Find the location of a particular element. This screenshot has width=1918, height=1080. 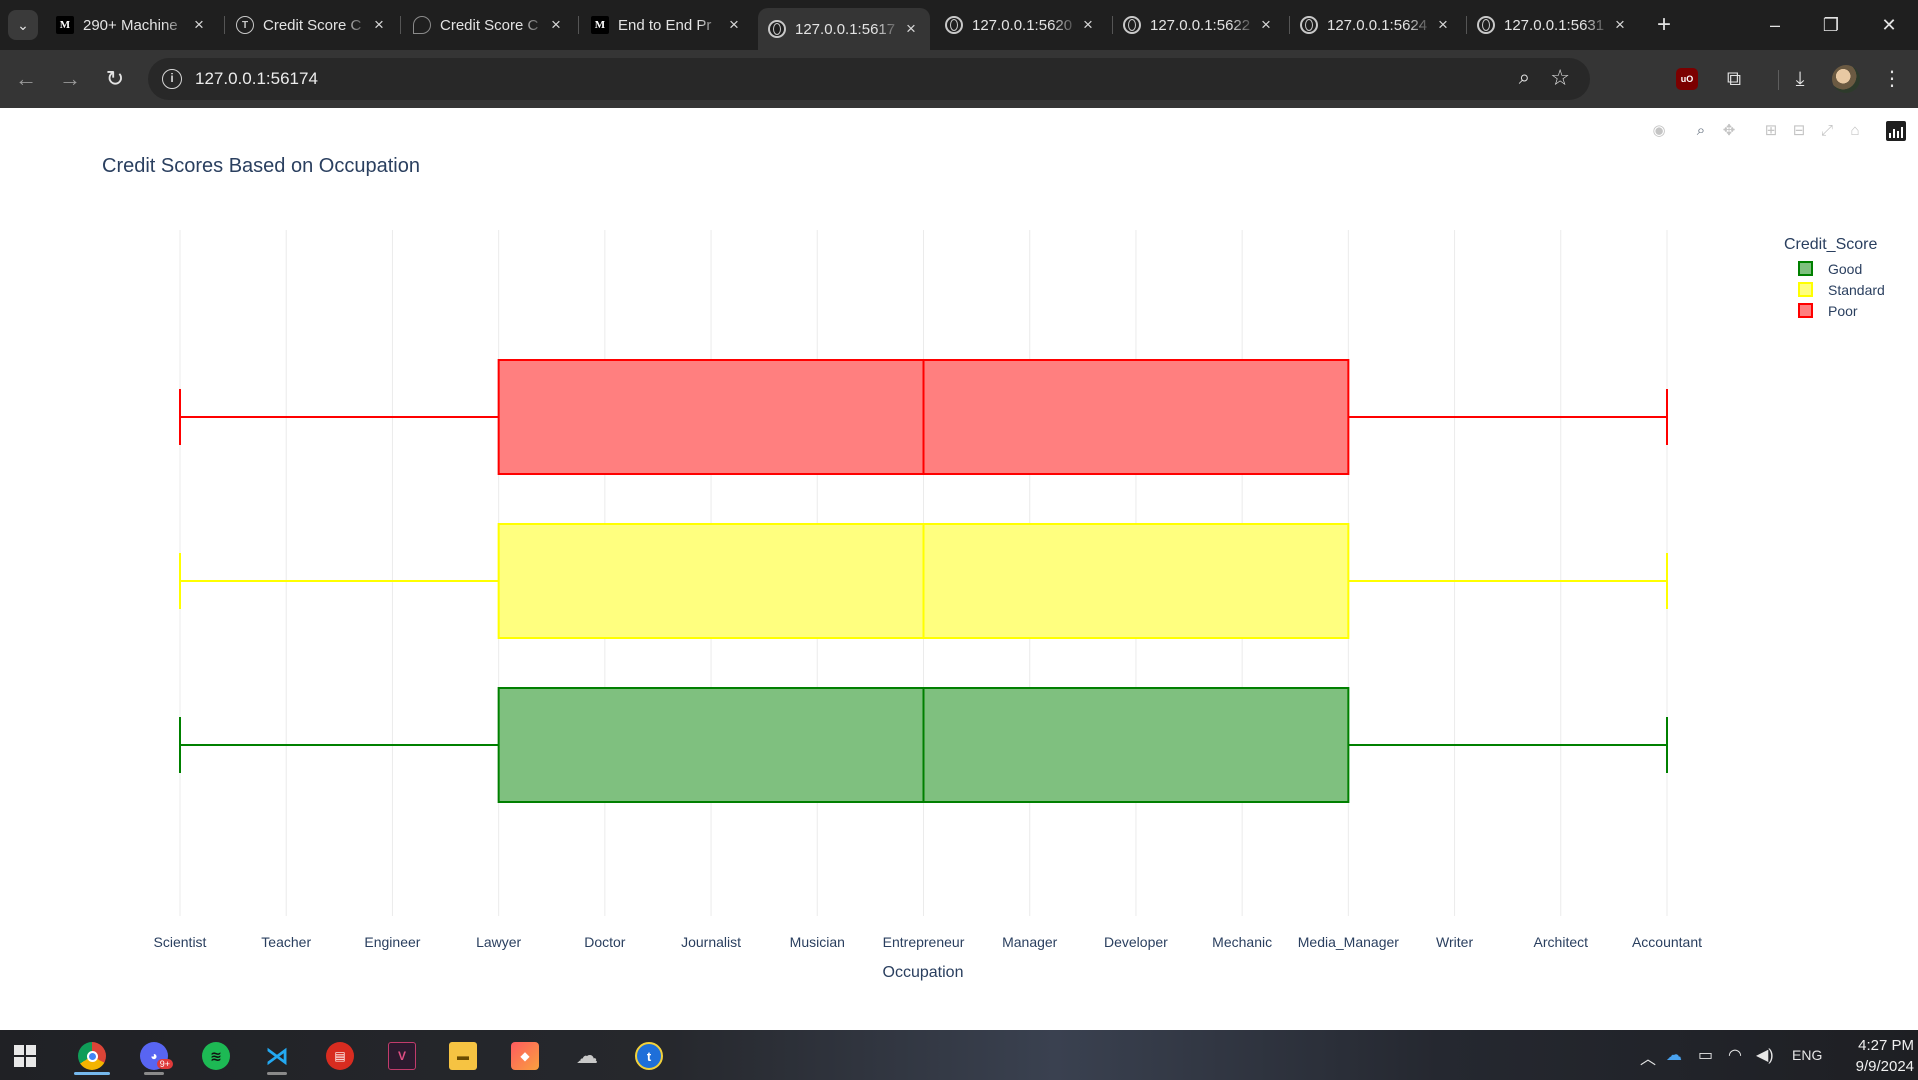

tab-title: 127.0.0.1:5624 is located at coordinates (1377, 25).